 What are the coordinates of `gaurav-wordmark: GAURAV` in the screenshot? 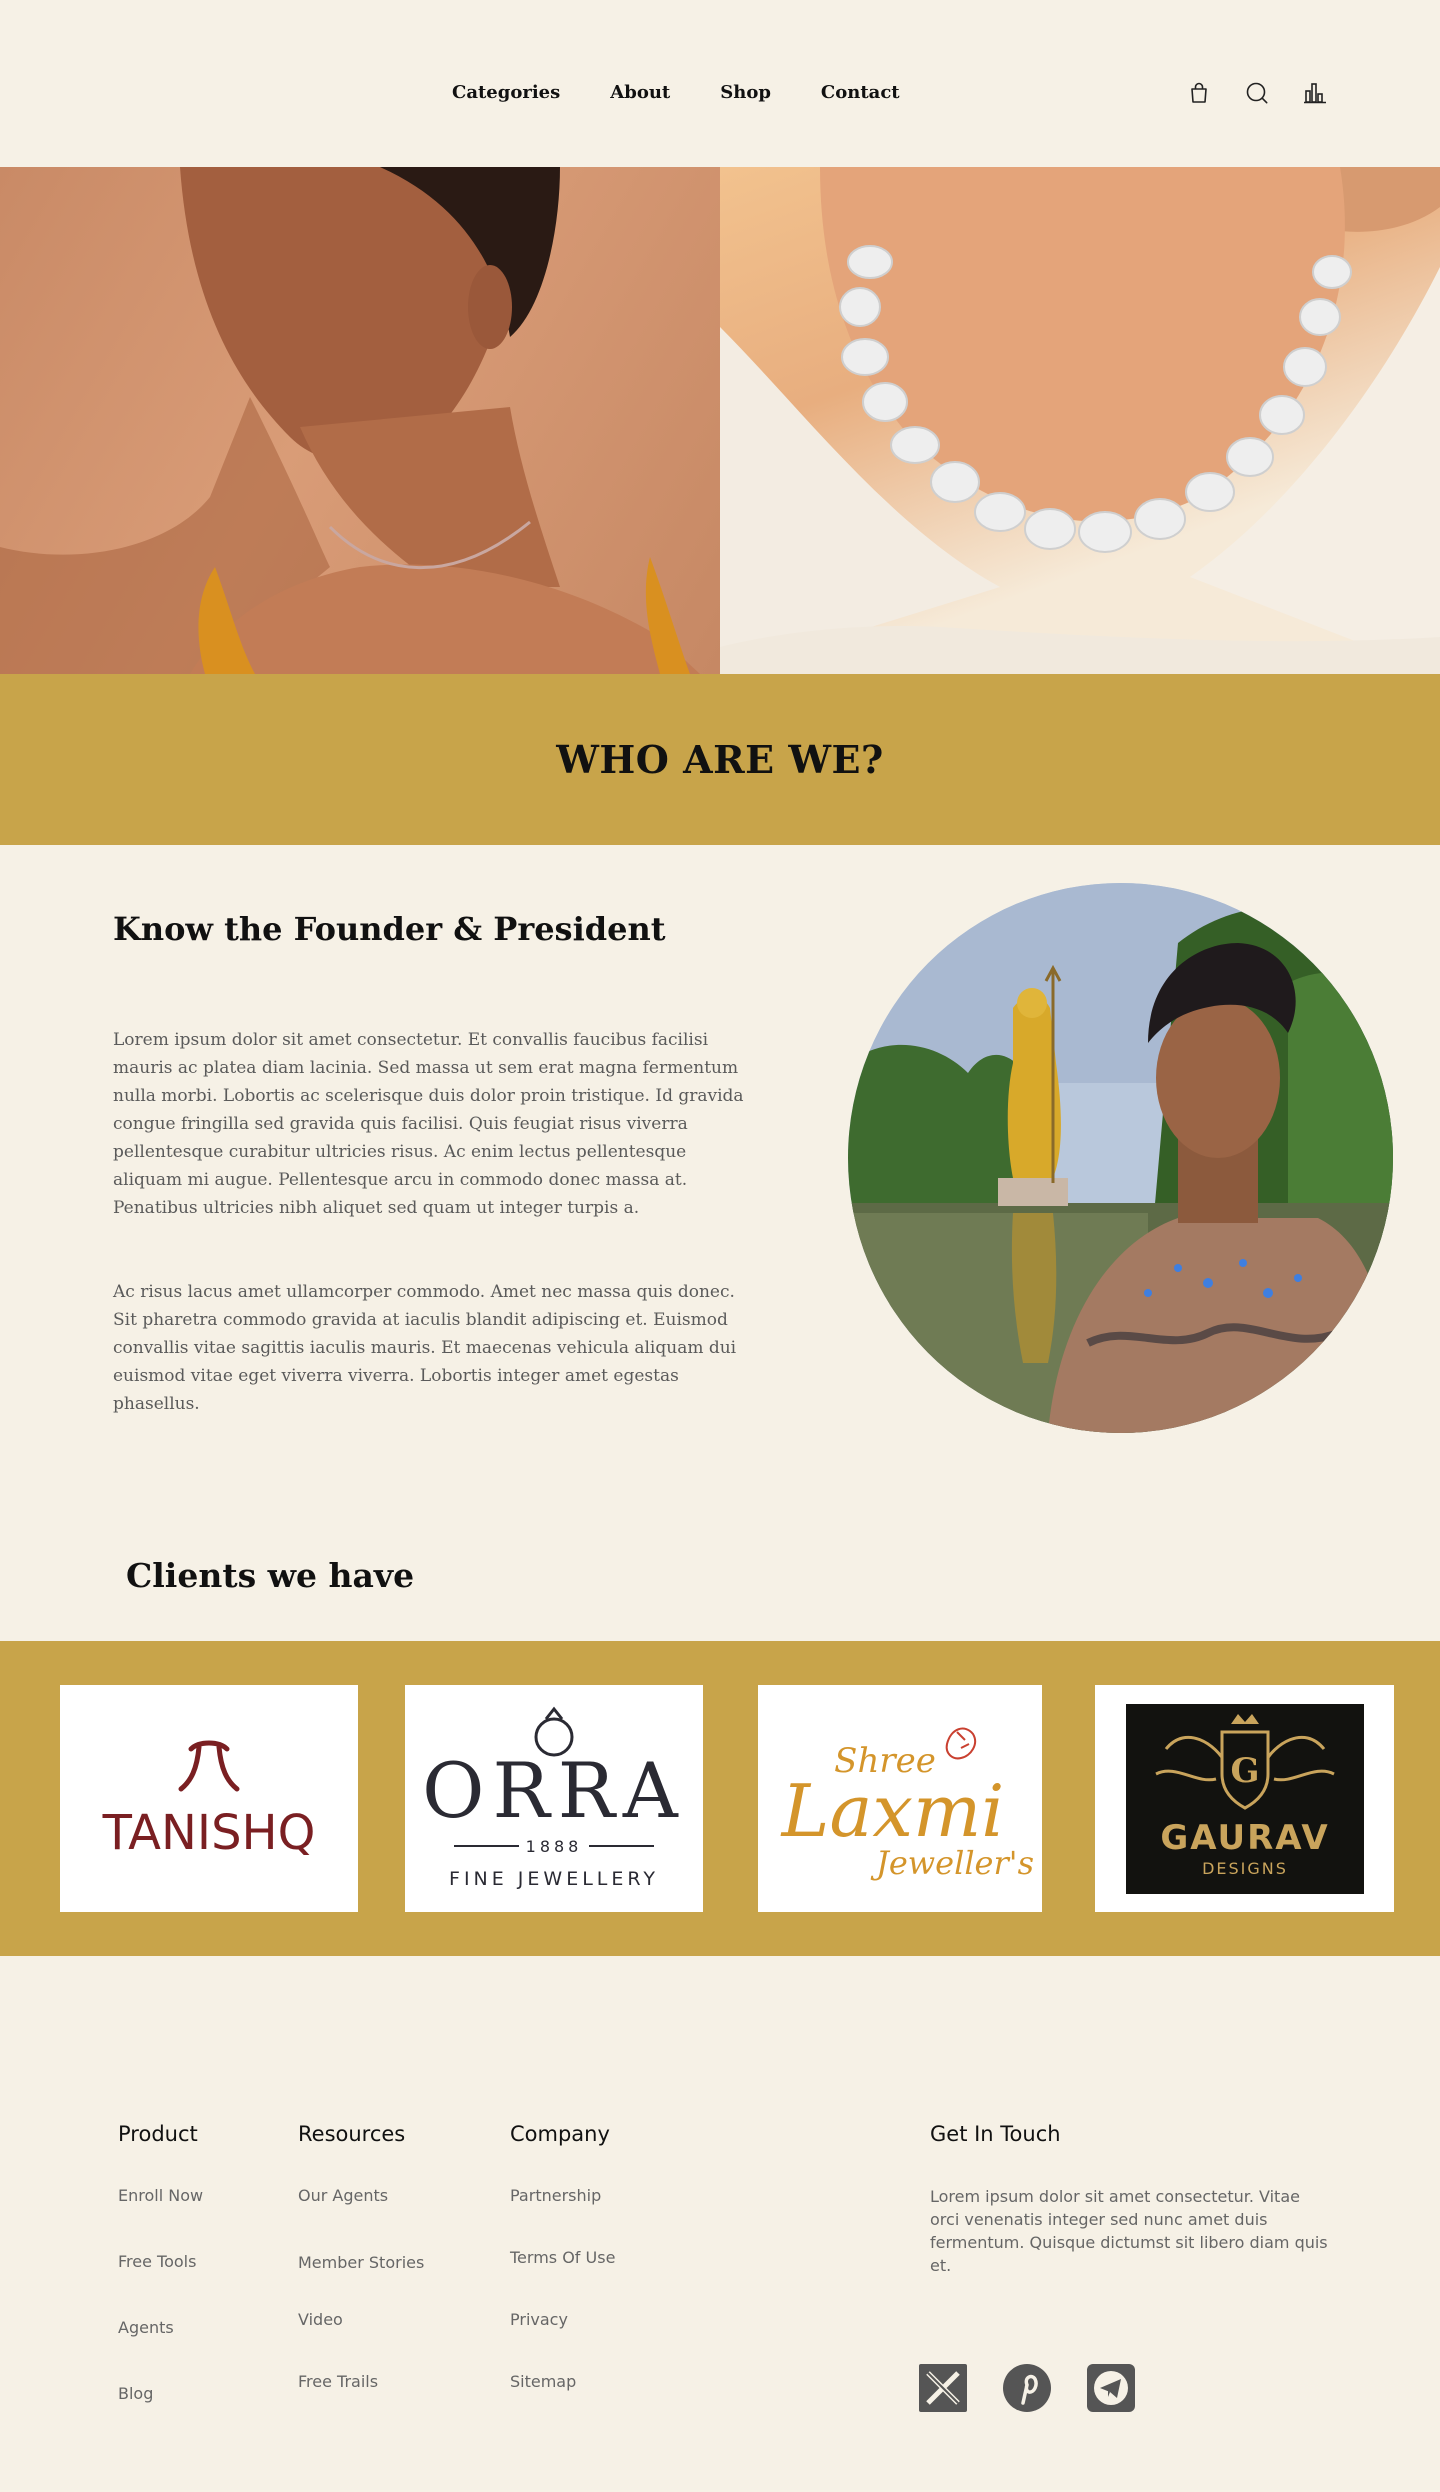 It's located at (1244, 1838).